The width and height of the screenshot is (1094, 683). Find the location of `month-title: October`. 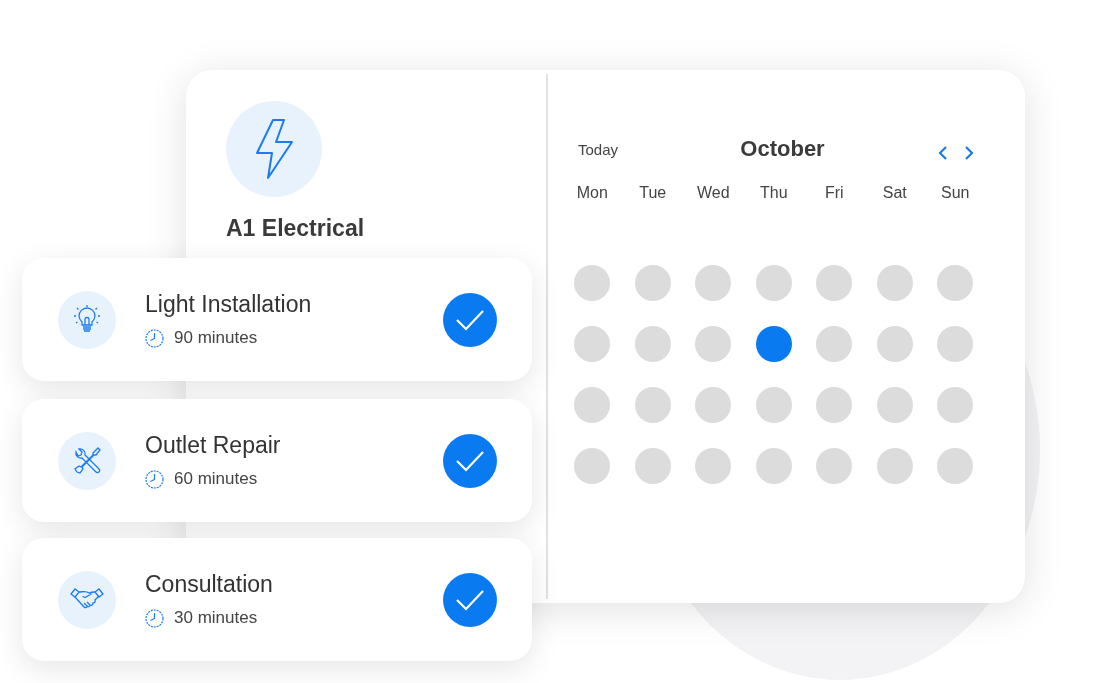

month-title: October is located at coordinates (782, 149).